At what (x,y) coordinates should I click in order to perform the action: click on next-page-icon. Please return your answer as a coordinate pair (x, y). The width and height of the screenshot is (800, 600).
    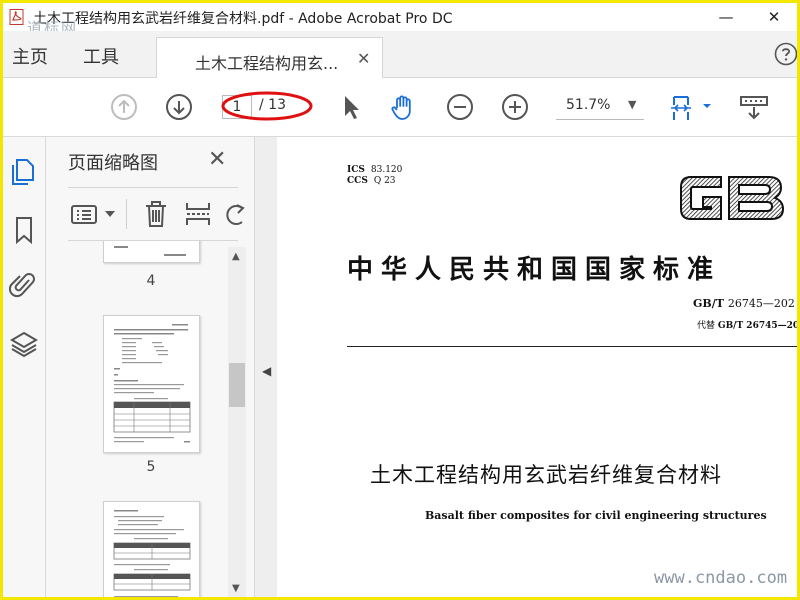
    Looking at the image, I should click on (179, 107).